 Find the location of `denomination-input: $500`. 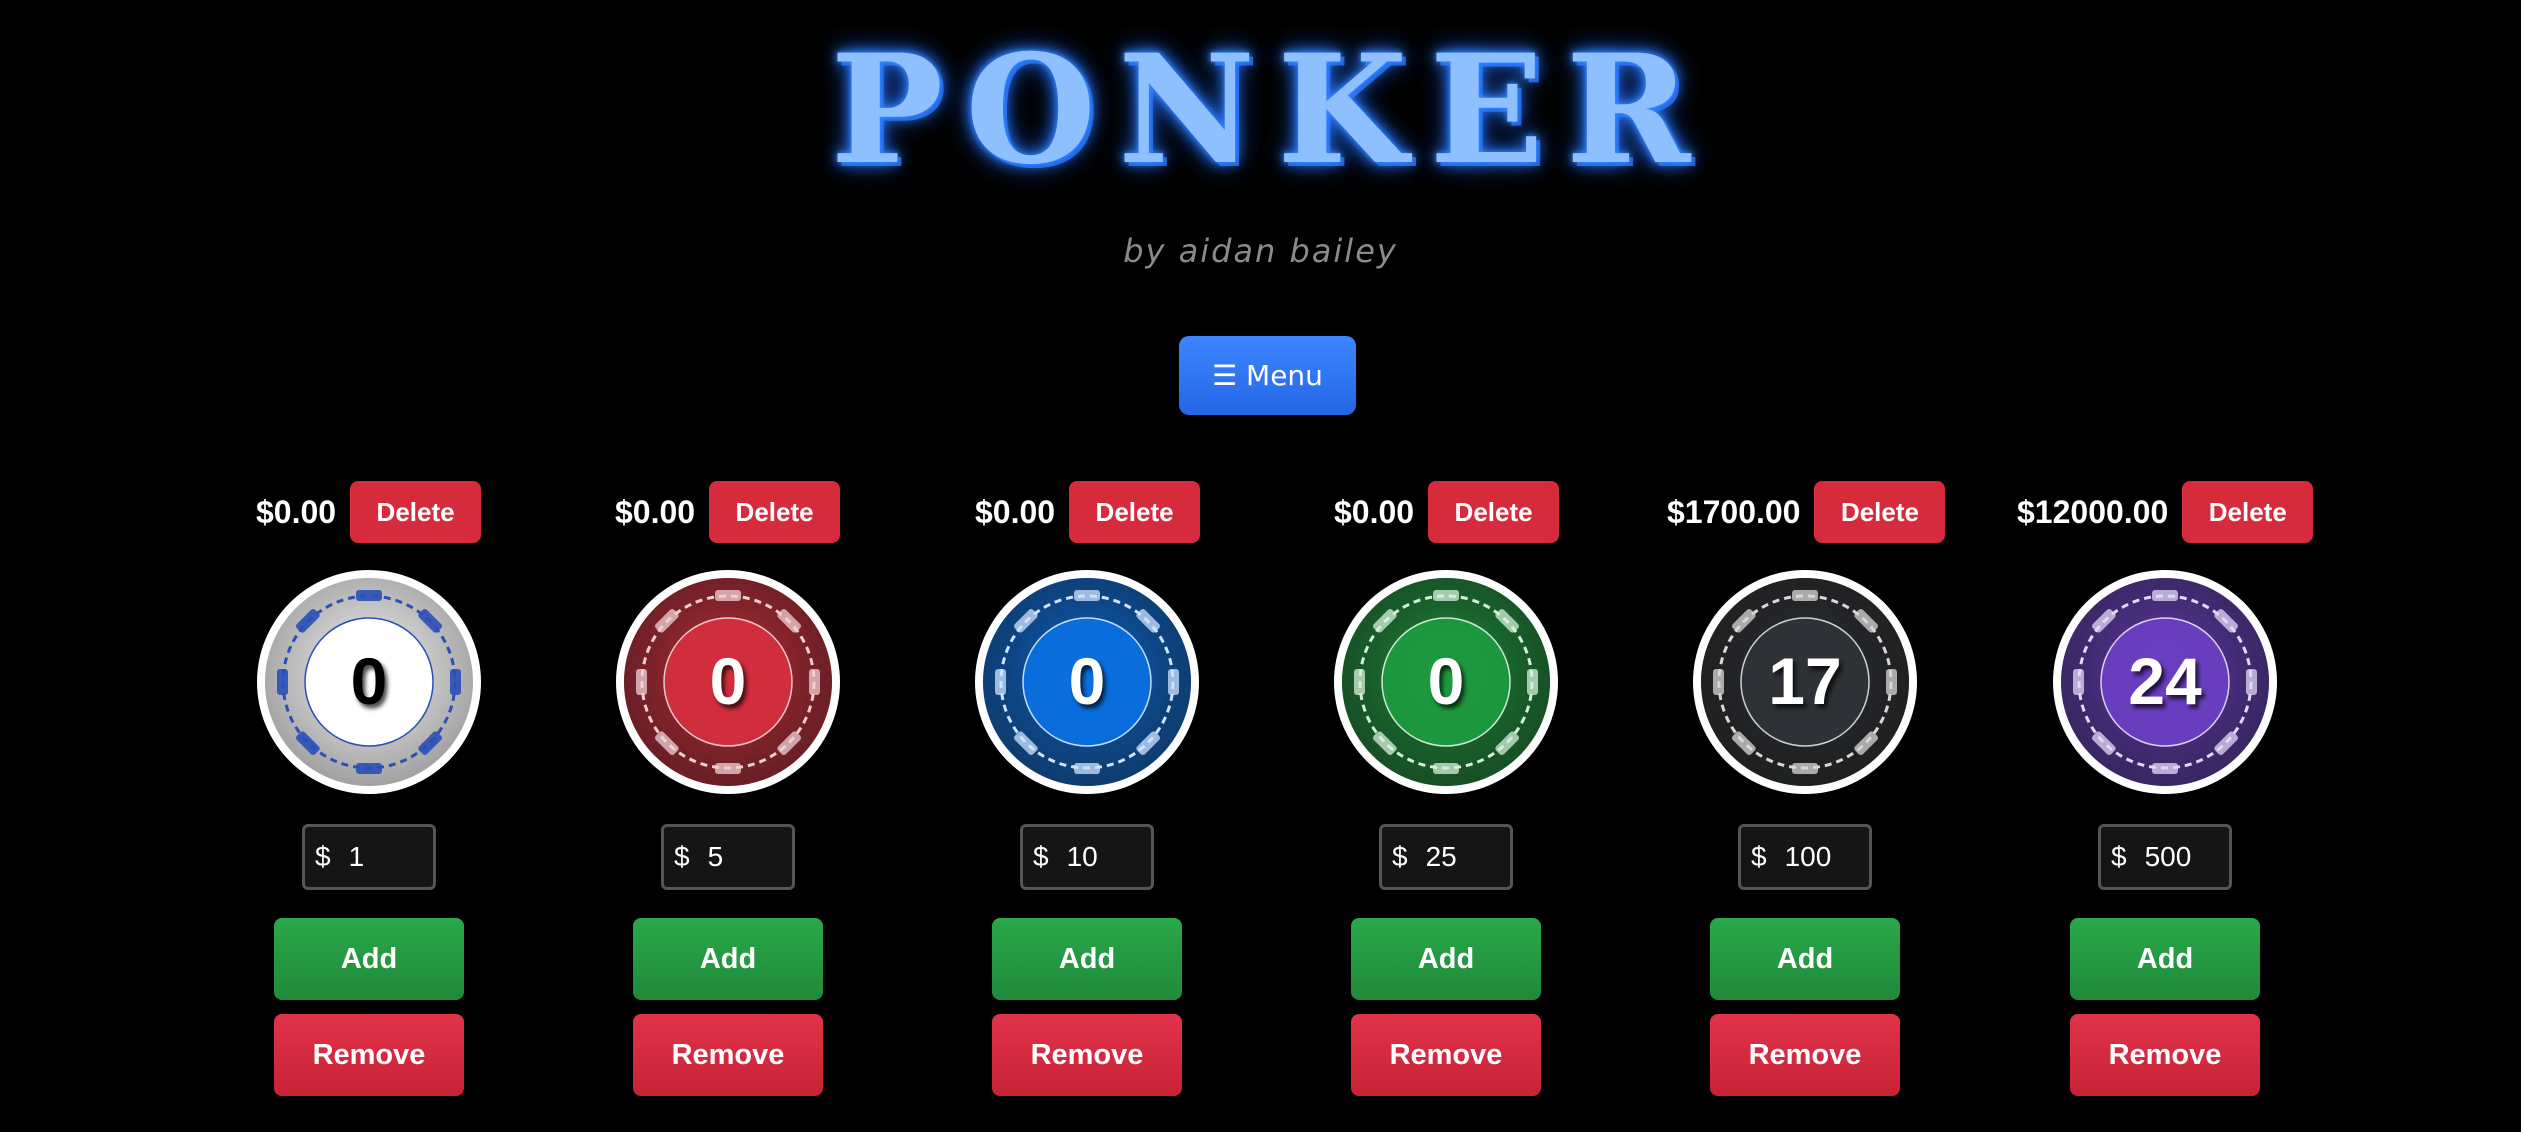

denomination-input: $500 is located at coordinates (2165, 857).